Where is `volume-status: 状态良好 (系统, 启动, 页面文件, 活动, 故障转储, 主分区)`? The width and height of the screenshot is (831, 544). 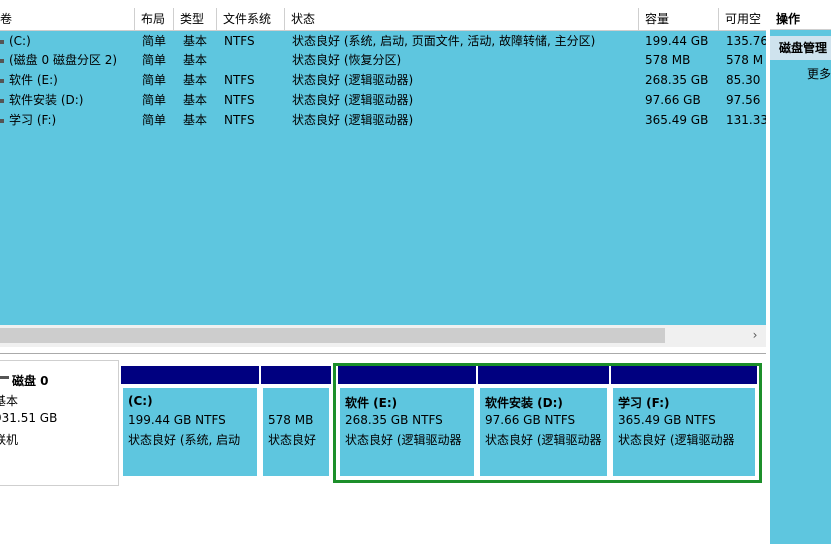
volume-status: 状态良好 (系统, 启动, 页面文件, 活动, 故障转储, 主分区) is located at coordinates (444, 41).